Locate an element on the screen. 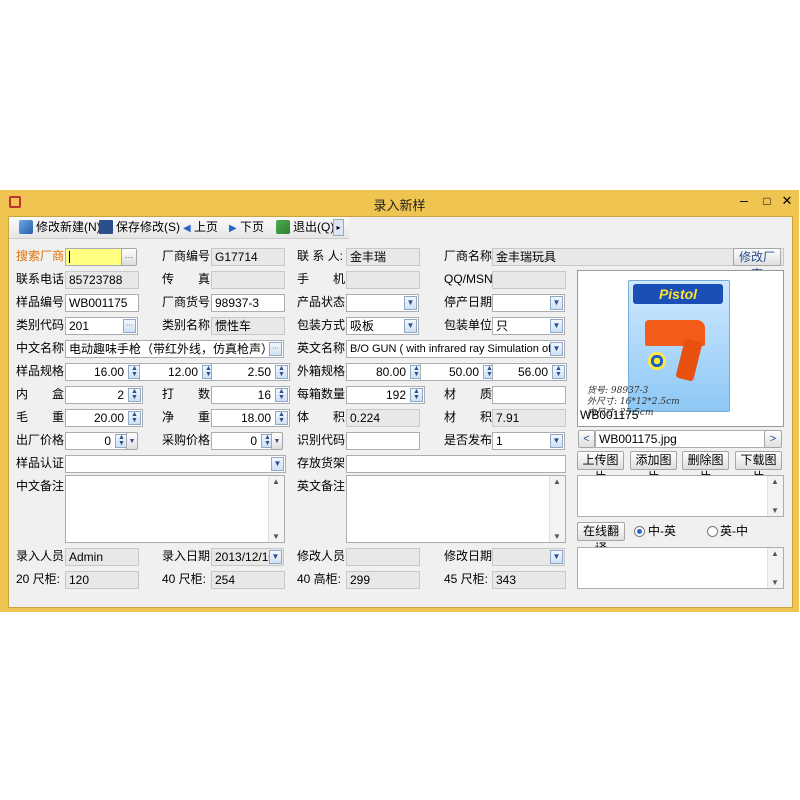 The image size is (800, 800). toolbar-overflow-icon: ▸ is located at coordinates (338, 227).